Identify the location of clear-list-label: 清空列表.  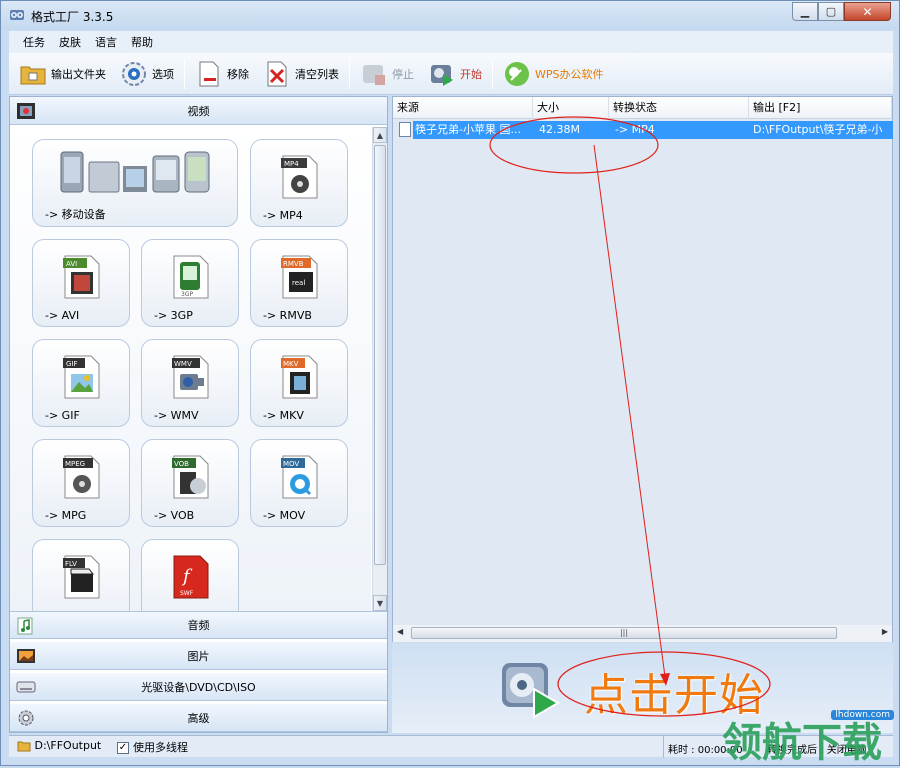
(317, 74).